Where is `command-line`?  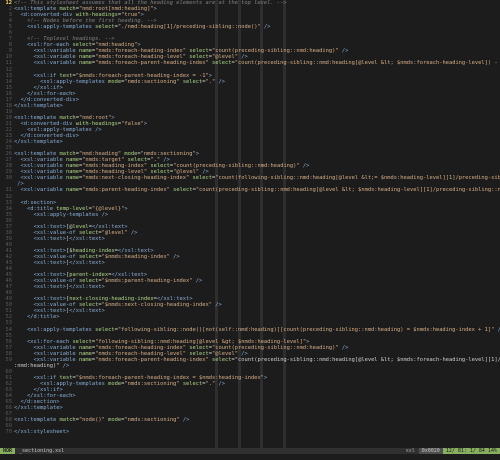 command-line is located at coordinates (250, 457).